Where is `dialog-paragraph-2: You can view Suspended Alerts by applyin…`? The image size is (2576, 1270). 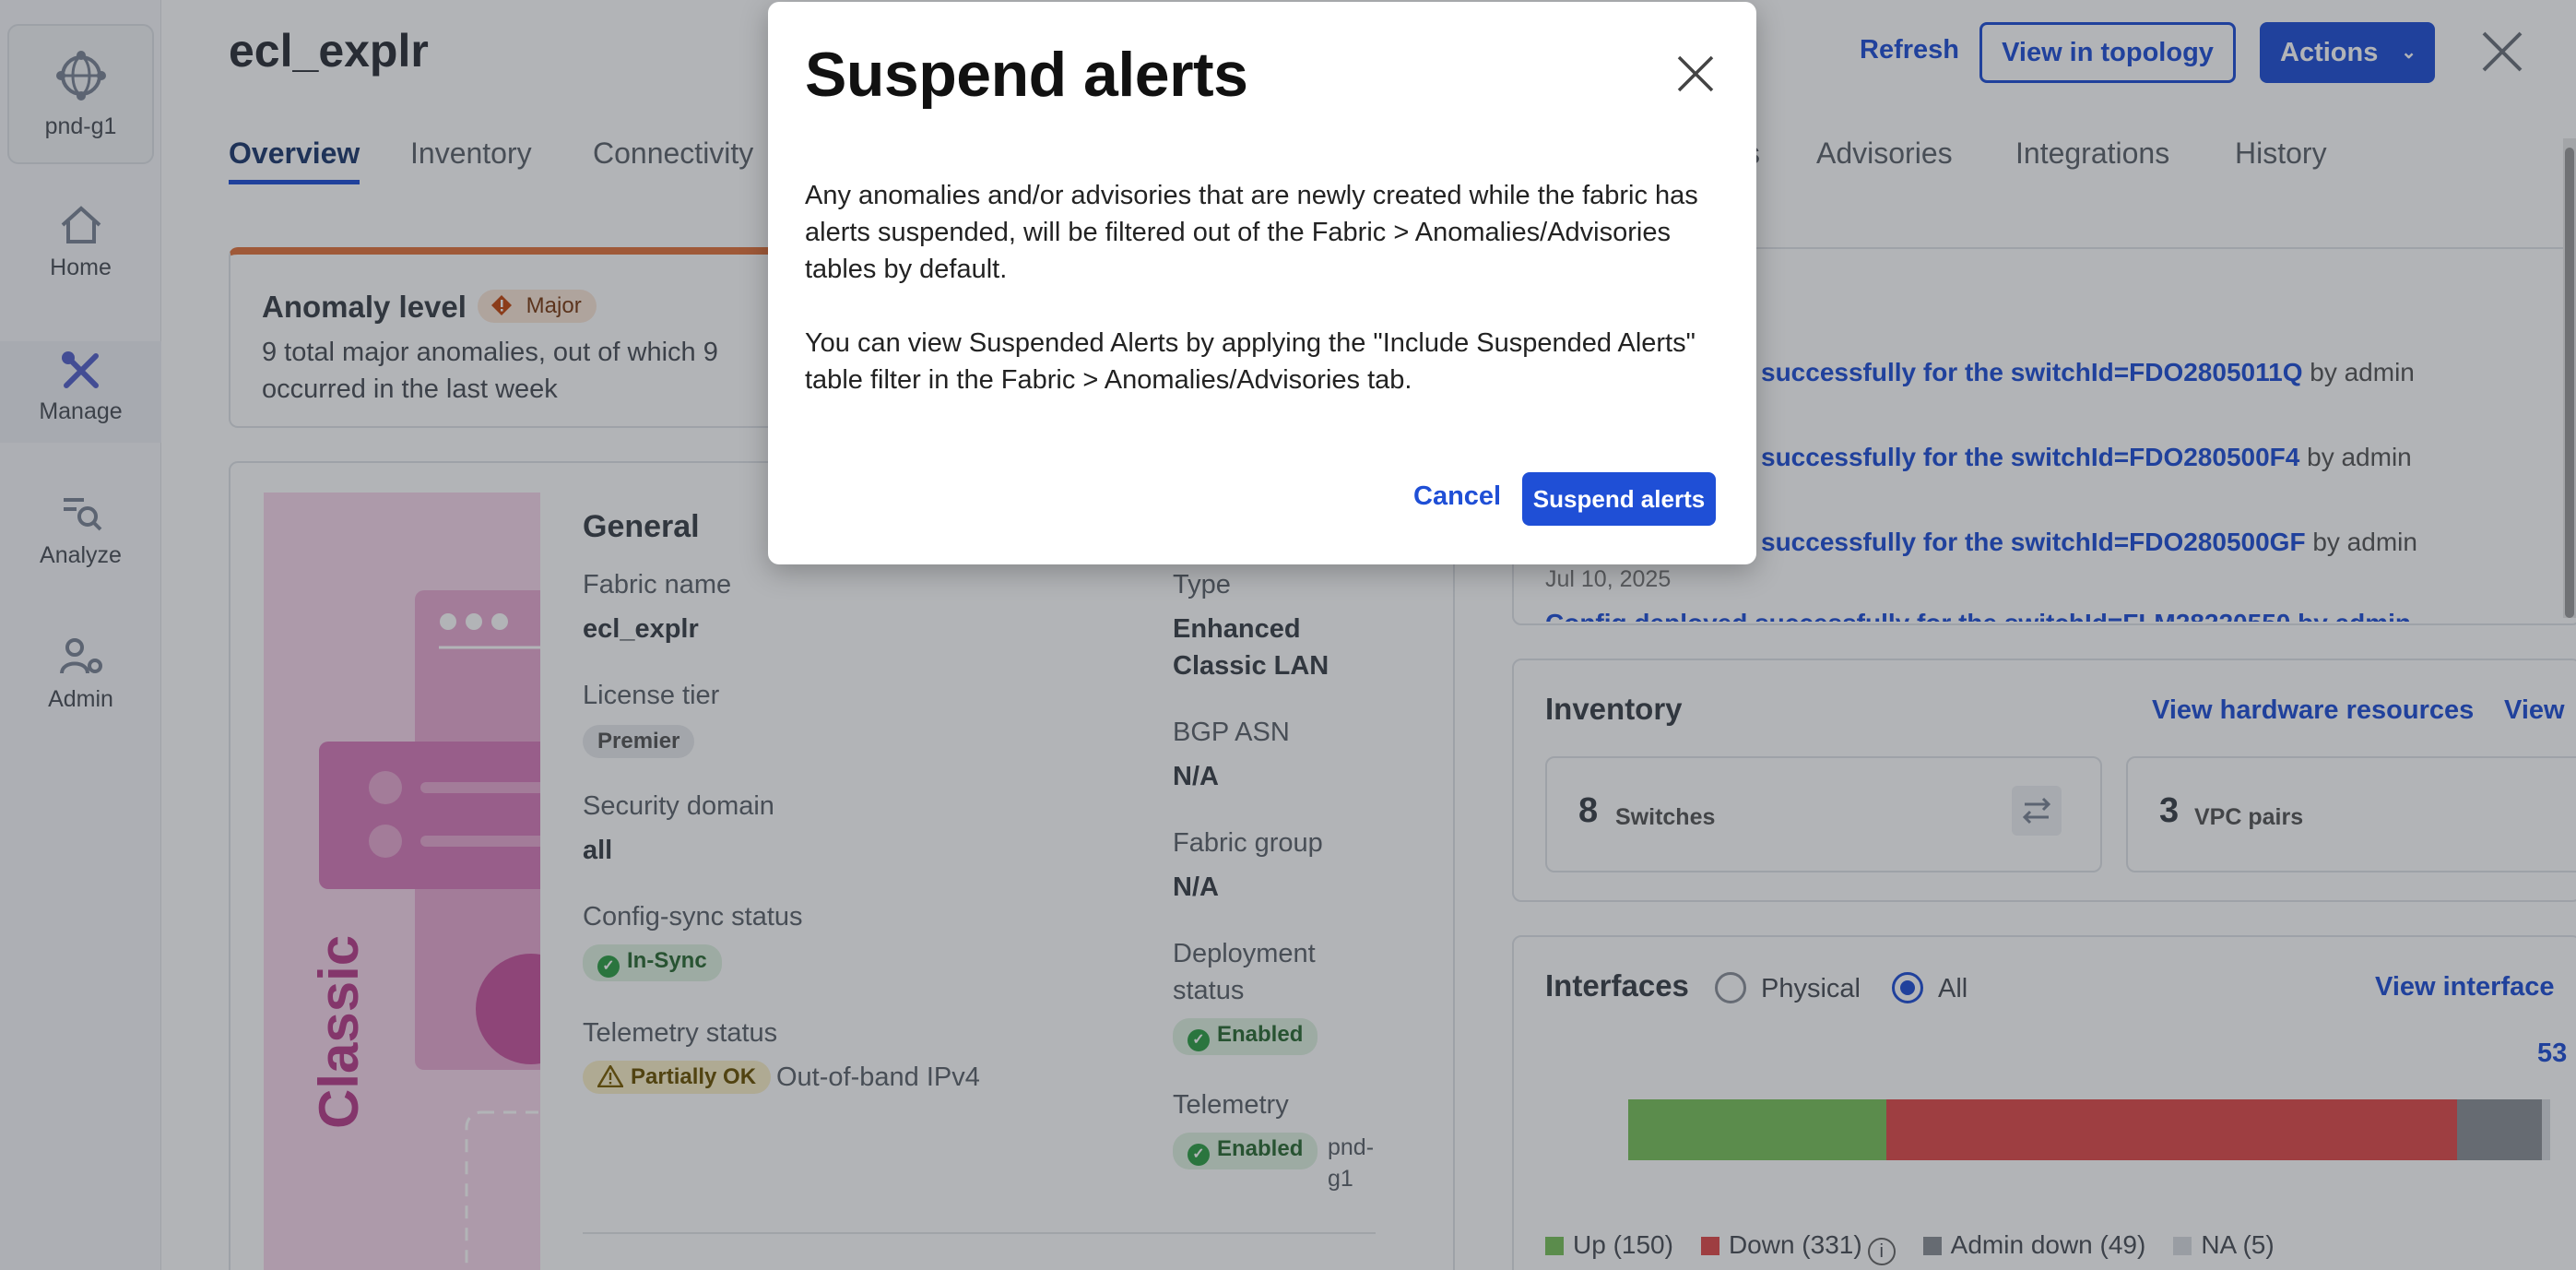
dialog-paragraph-2: You can view Suspended Alerts by applyin… is located at coordinates (1250, 361).